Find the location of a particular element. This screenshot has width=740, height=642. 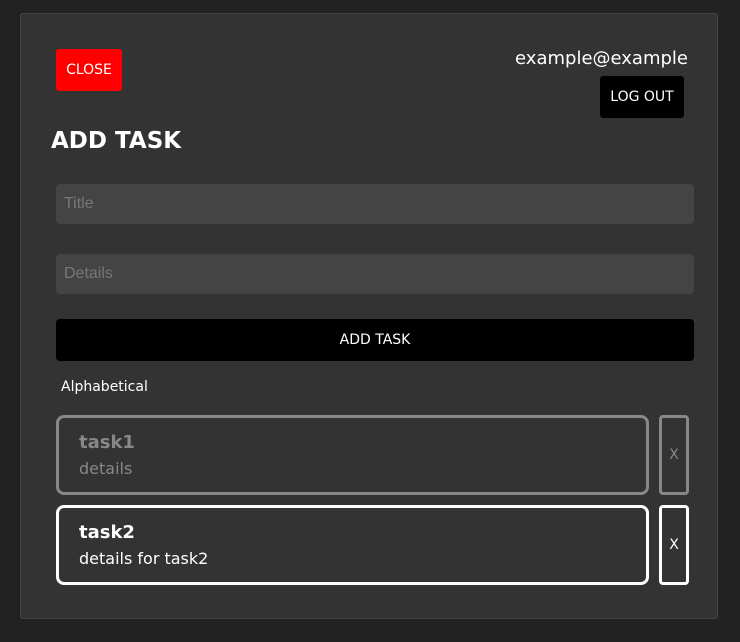

task-item: task1 details is located at coordinates (352, 455).